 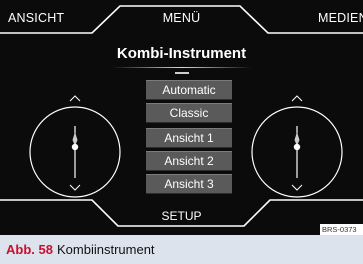 What do you see at coordinates (106, 249) in the screenshot?
I see `caption-text: Kombiinstrument` at bounding box center [106, 249].